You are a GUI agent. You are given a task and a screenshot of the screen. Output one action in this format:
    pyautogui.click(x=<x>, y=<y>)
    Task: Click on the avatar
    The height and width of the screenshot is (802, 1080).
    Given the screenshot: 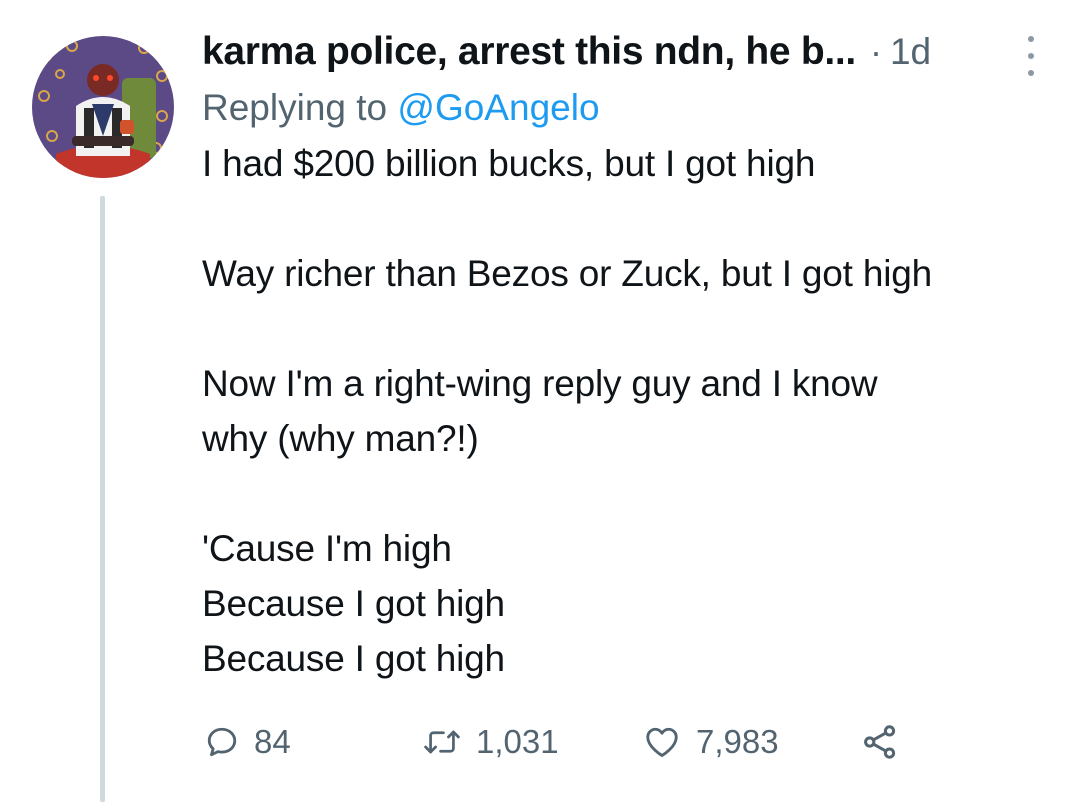 What is the action you would take?
    pyautogui.click(x=103, y=107)
    